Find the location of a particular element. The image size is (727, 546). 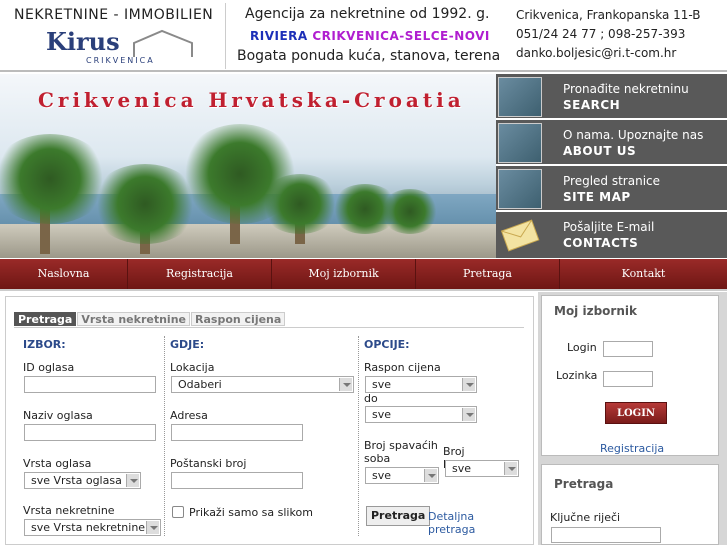

logo-name: Kirus is located at coordinates (83, 41).